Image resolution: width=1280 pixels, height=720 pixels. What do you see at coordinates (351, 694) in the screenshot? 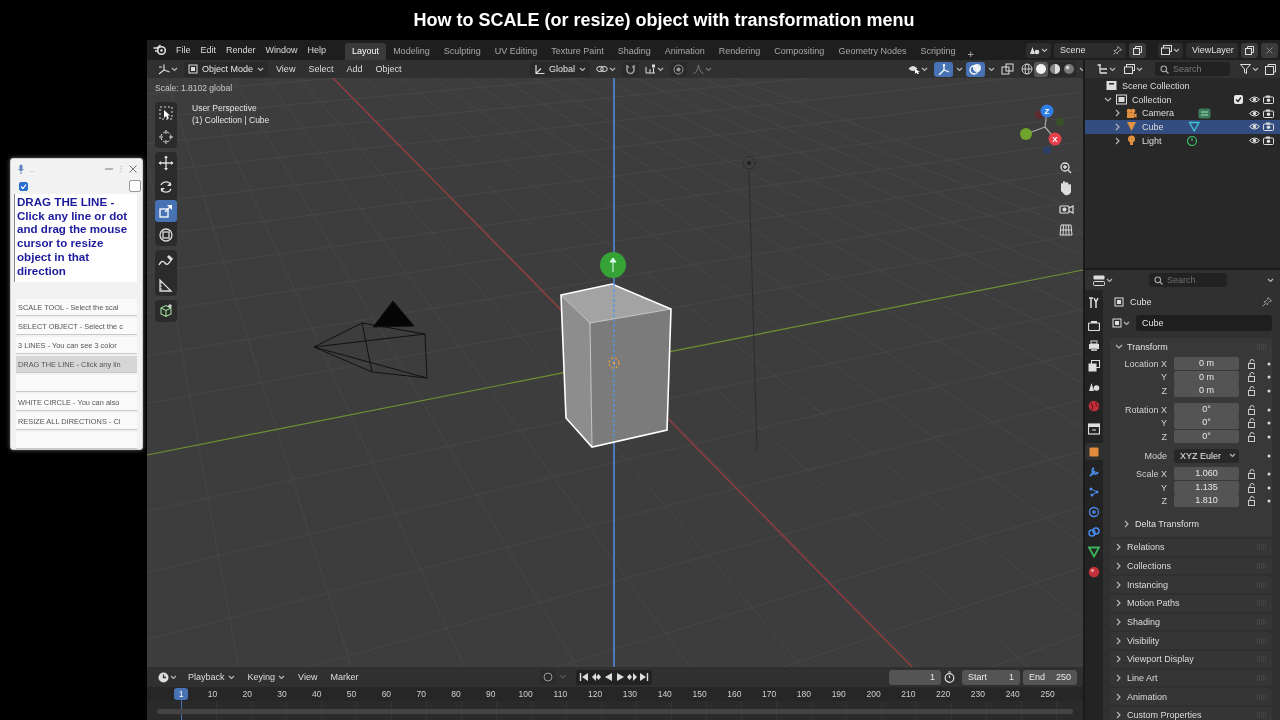
I see `frame-number: 50` at bounding box center [351, 694].